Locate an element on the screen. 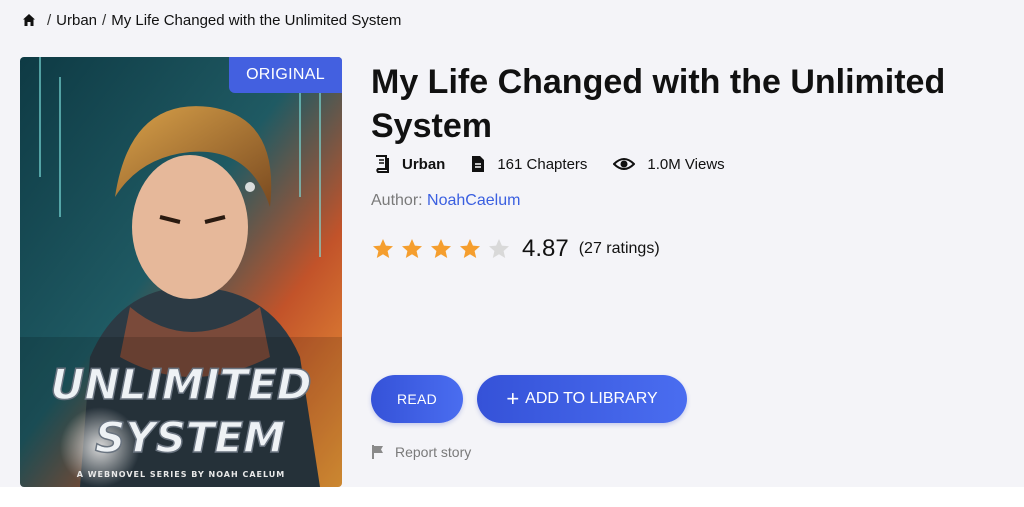  home-icon is located at coordinates (29, 20).